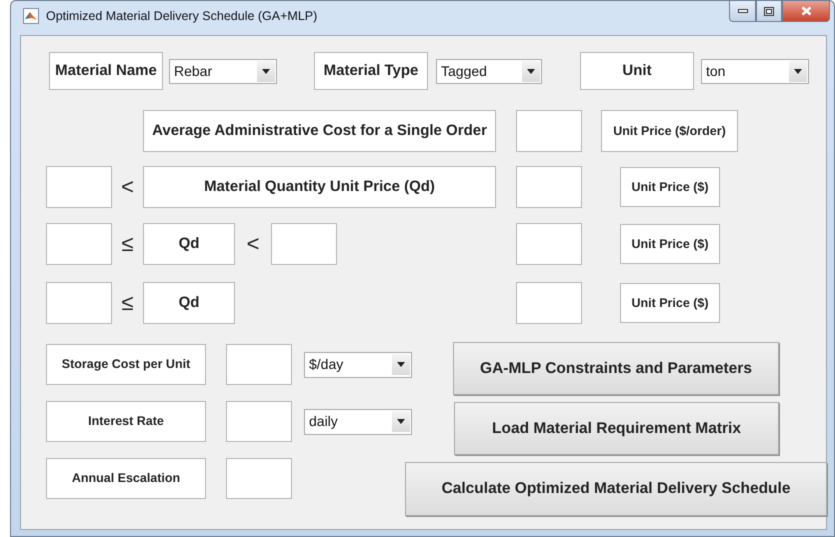 The image size is (835, 537). Describe the element at coordinates (31, 16) in the screenshot. I see `app-icon` at that location.